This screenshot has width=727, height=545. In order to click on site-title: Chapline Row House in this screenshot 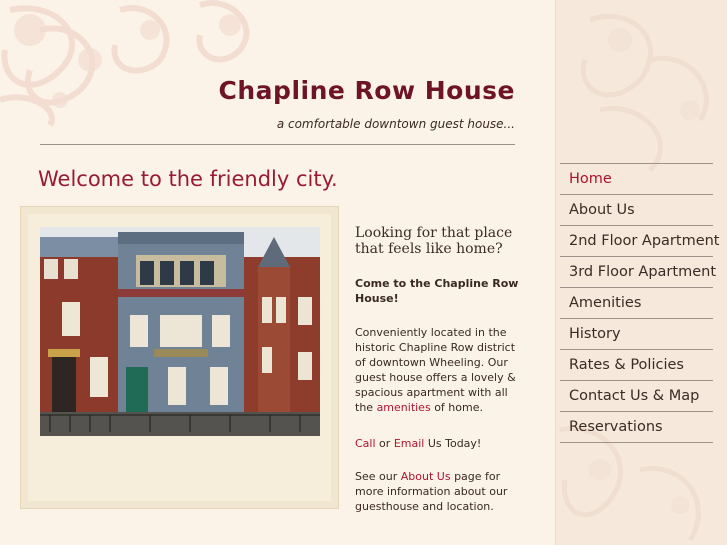, I will do `click(366, 90)`.